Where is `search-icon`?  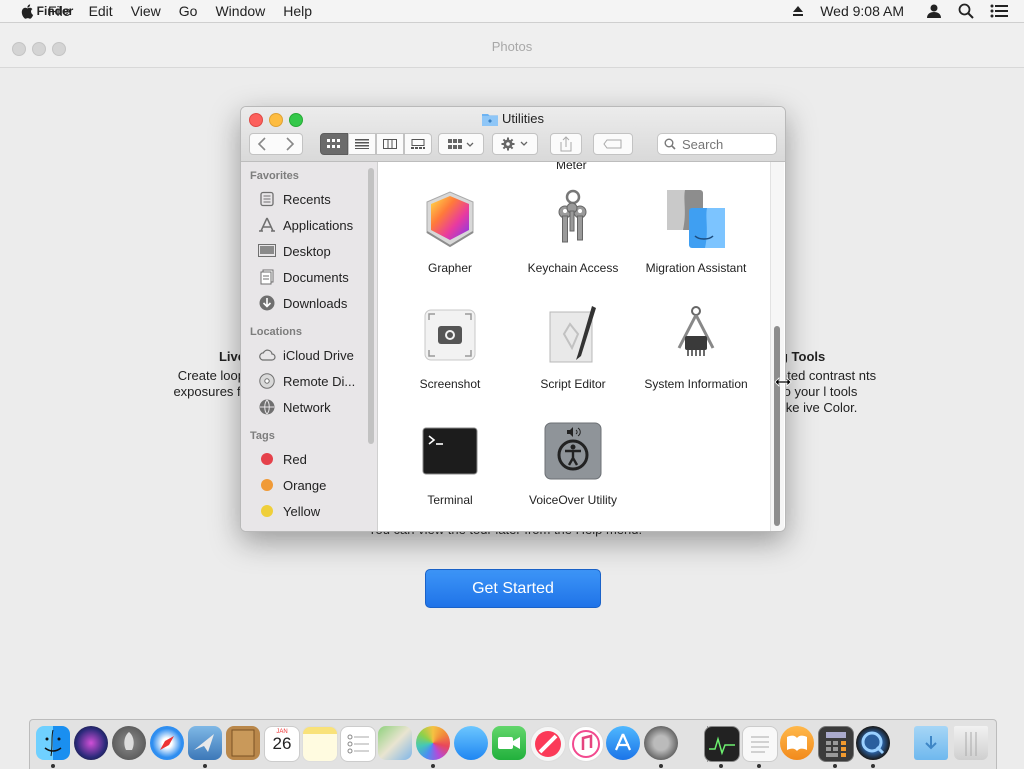 search-icon is located at coordinates (670, 144).